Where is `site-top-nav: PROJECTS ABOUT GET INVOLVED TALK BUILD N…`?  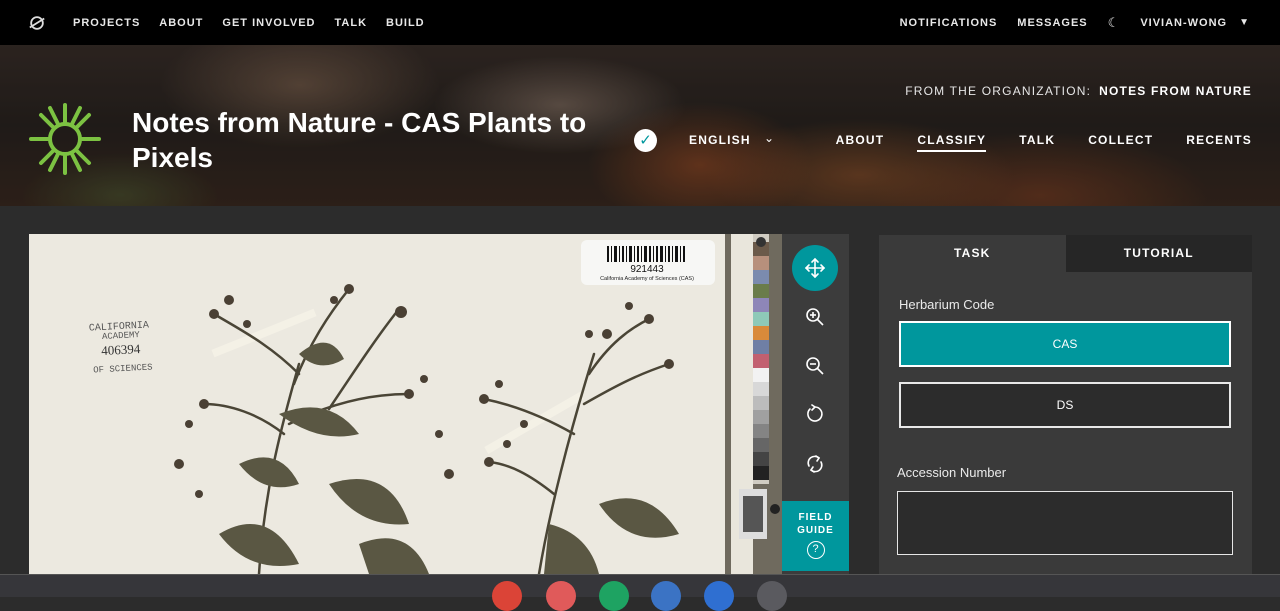 site-top-nav: PROJECTS ABOUT GET INVOLVED TALK BUILD N… is located at coordinates (640, 22).